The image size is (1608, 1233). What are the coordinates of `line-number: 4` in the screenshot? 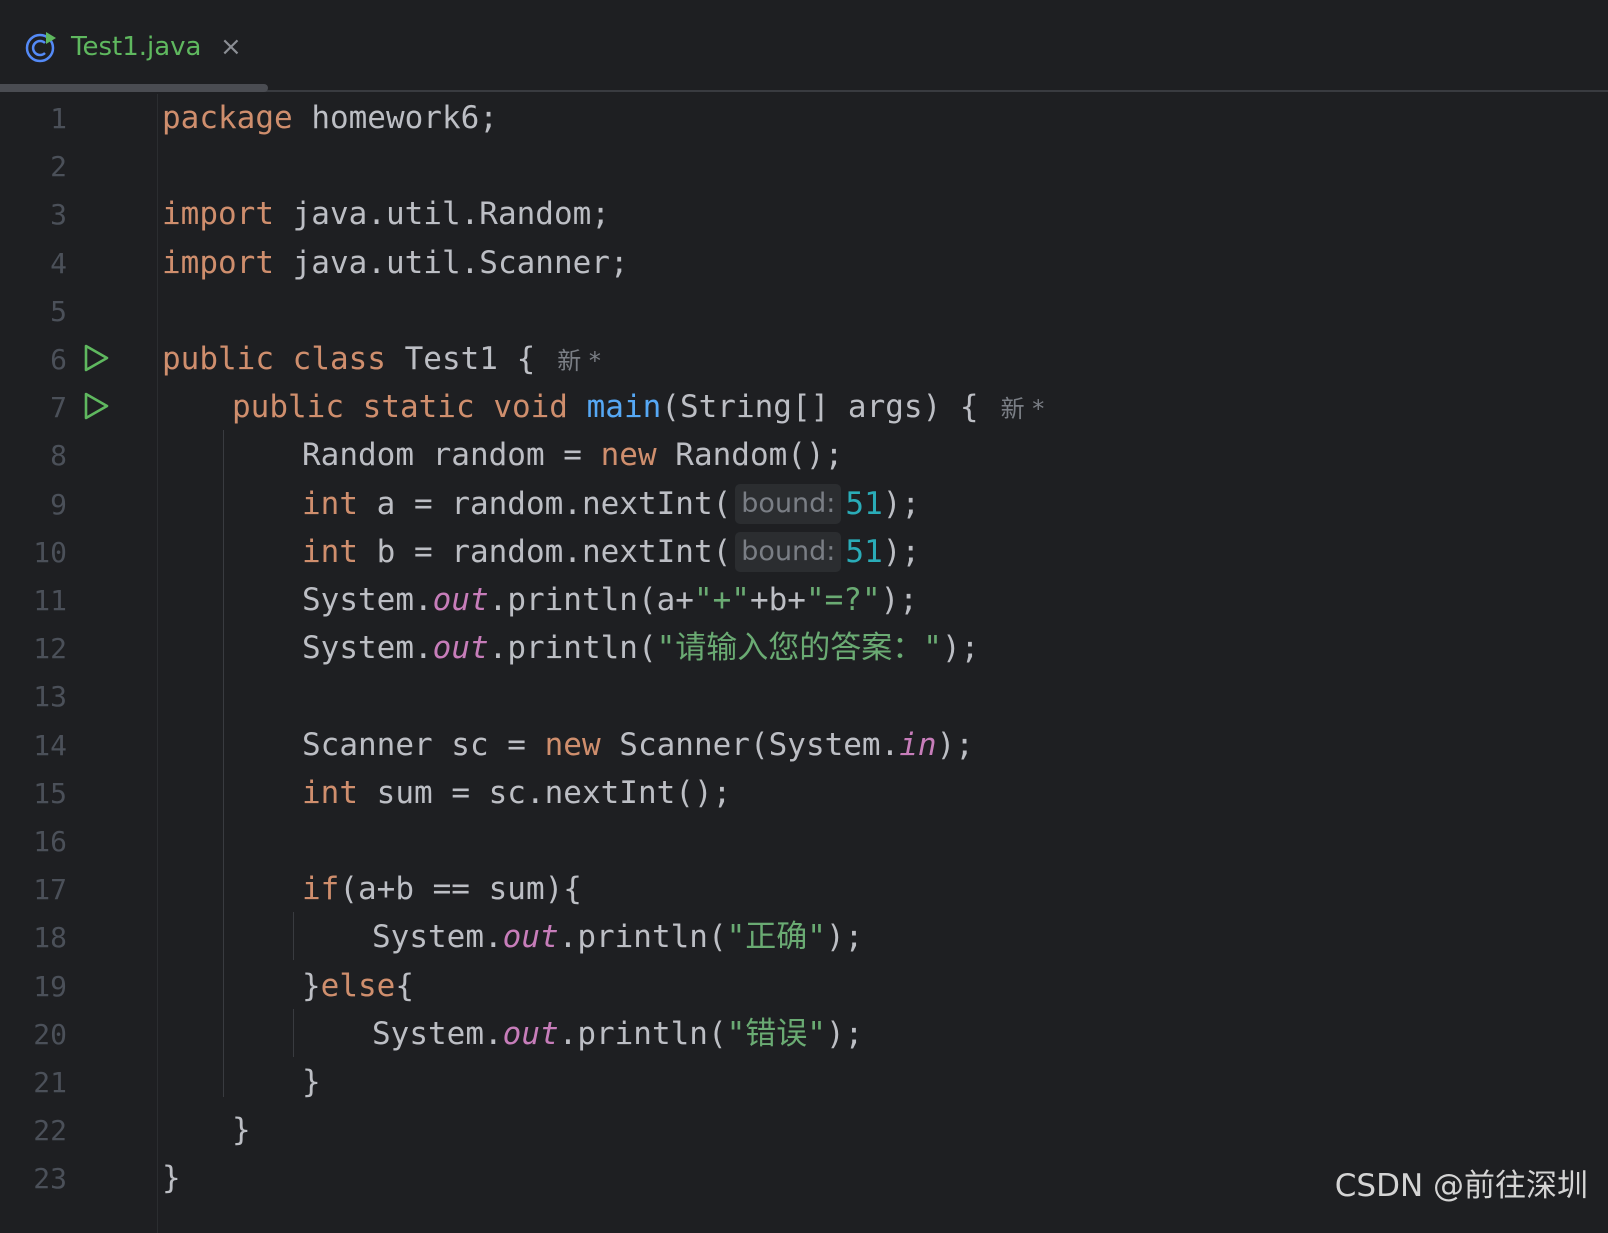 It's located at (58, 263).